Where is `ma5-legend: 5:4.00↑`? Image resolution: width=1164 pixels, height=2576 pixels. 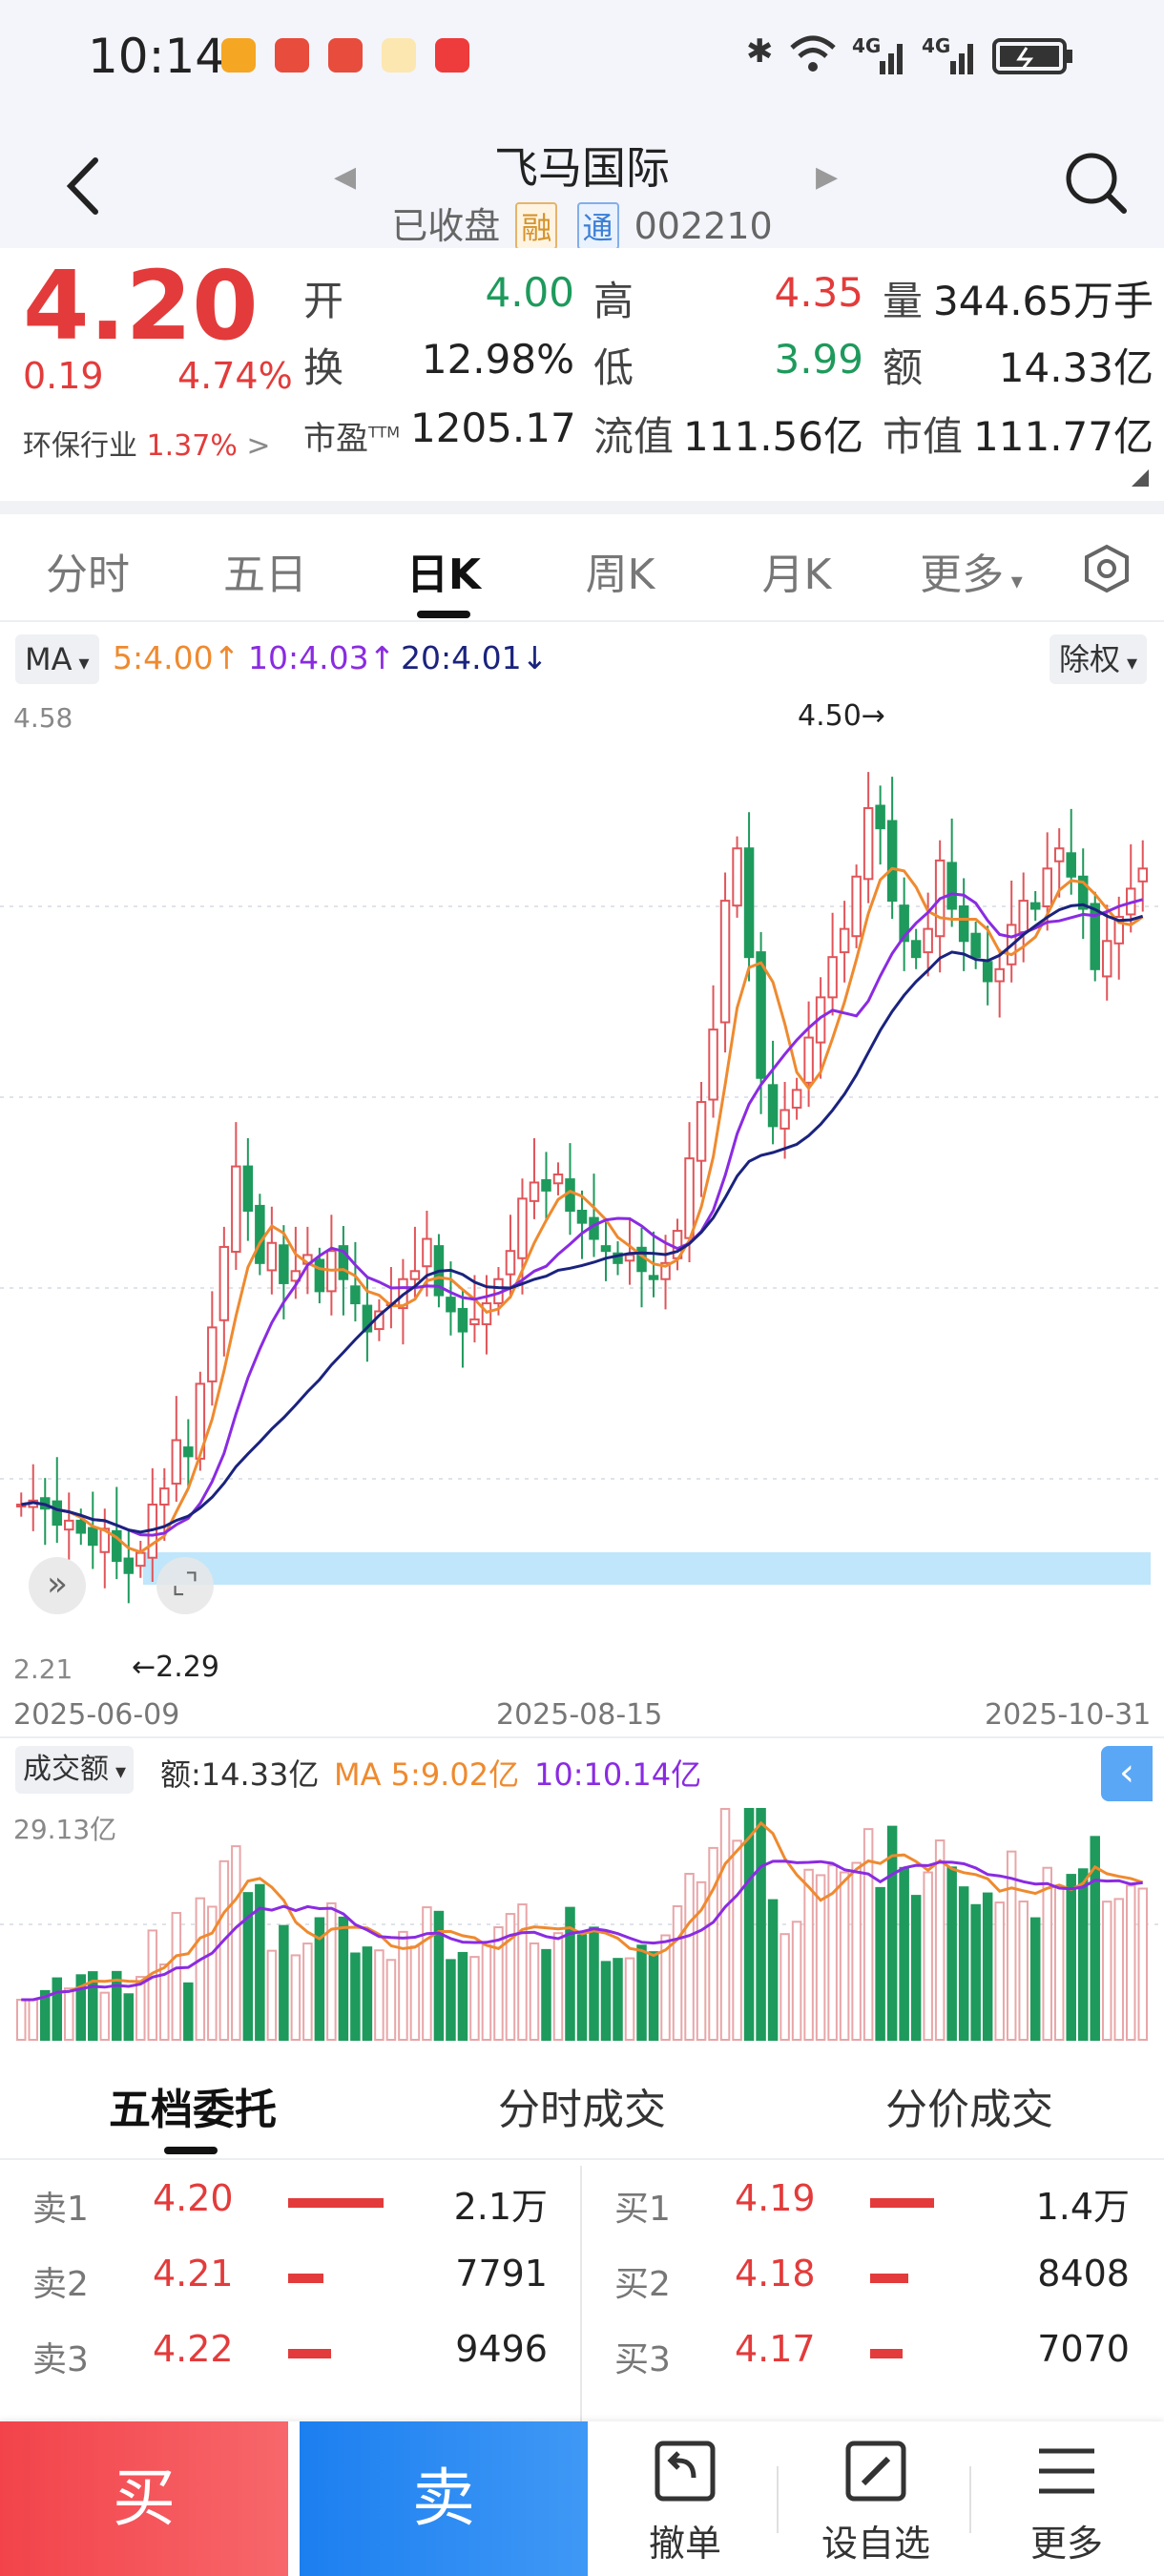 ma5-legend: 5:4.00↑ is located at coordinates (177, 657).